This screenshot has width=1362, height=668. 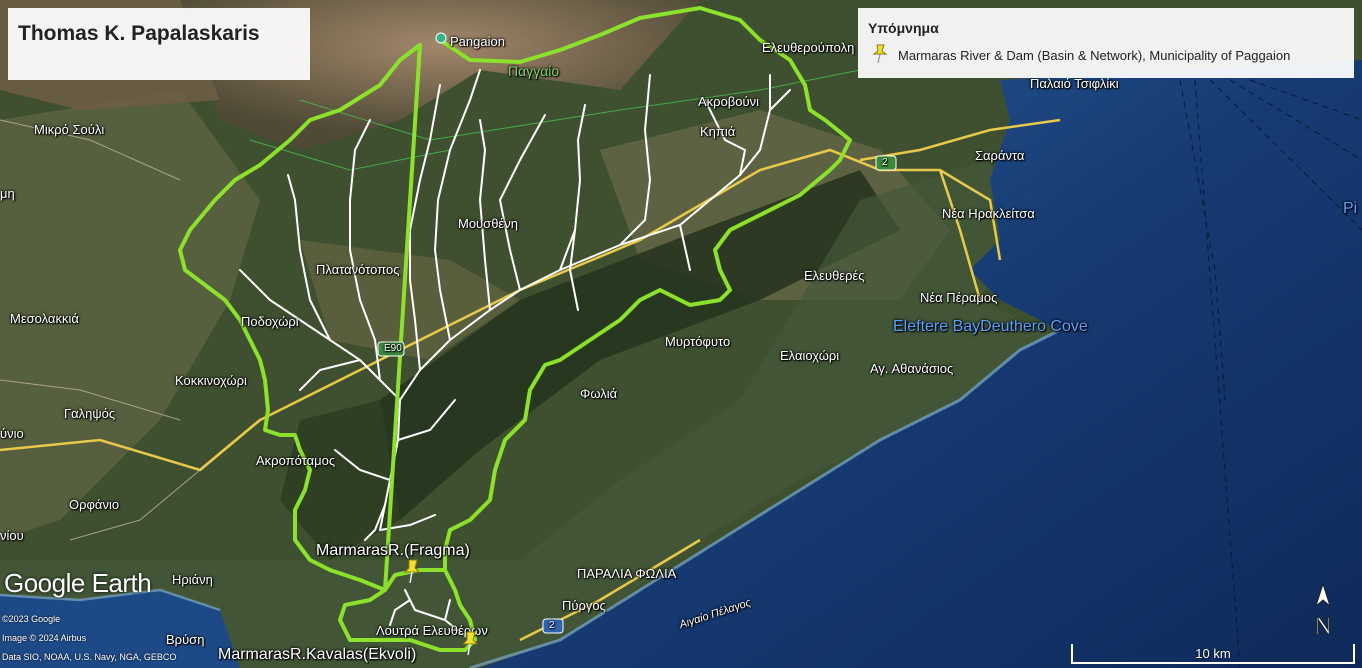 I want to click on label-fragma: MarmarasR.(Fragma), so click(x=393, y=551).